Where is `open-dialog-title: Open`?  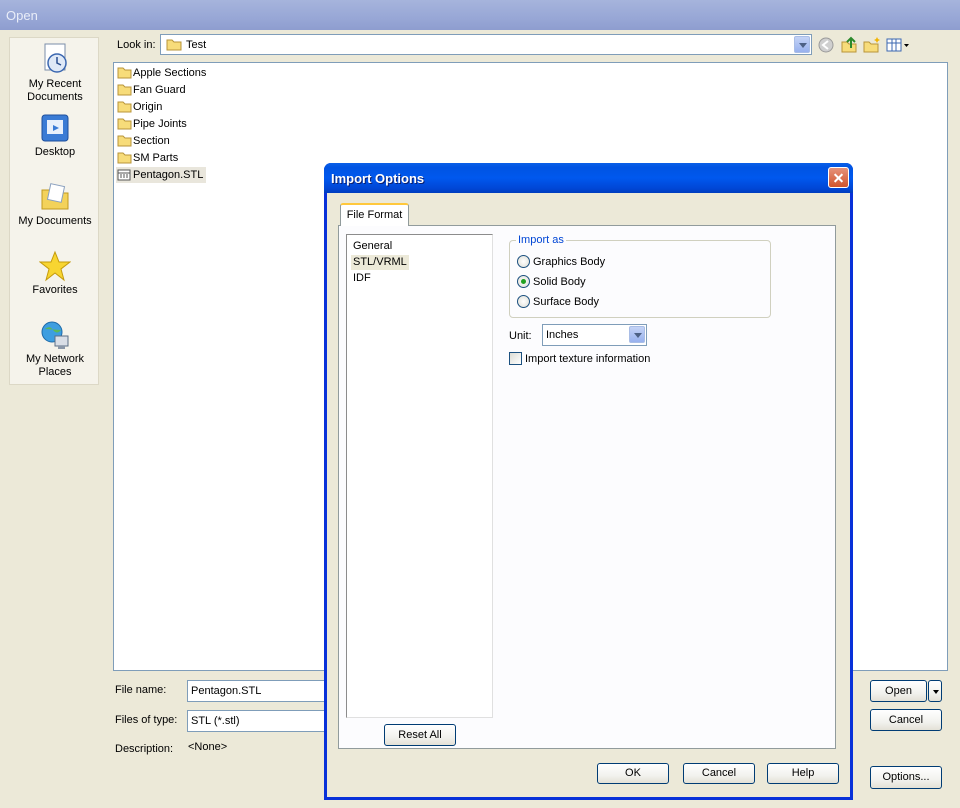 open-dialog-title: Open is located at coordinates (22, 15).